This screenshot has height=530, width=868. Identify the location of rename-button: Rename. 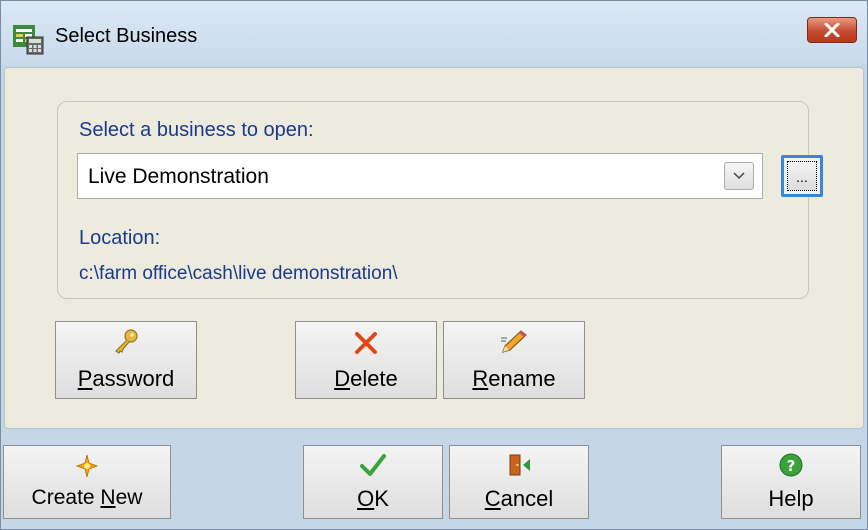
(514, 360).